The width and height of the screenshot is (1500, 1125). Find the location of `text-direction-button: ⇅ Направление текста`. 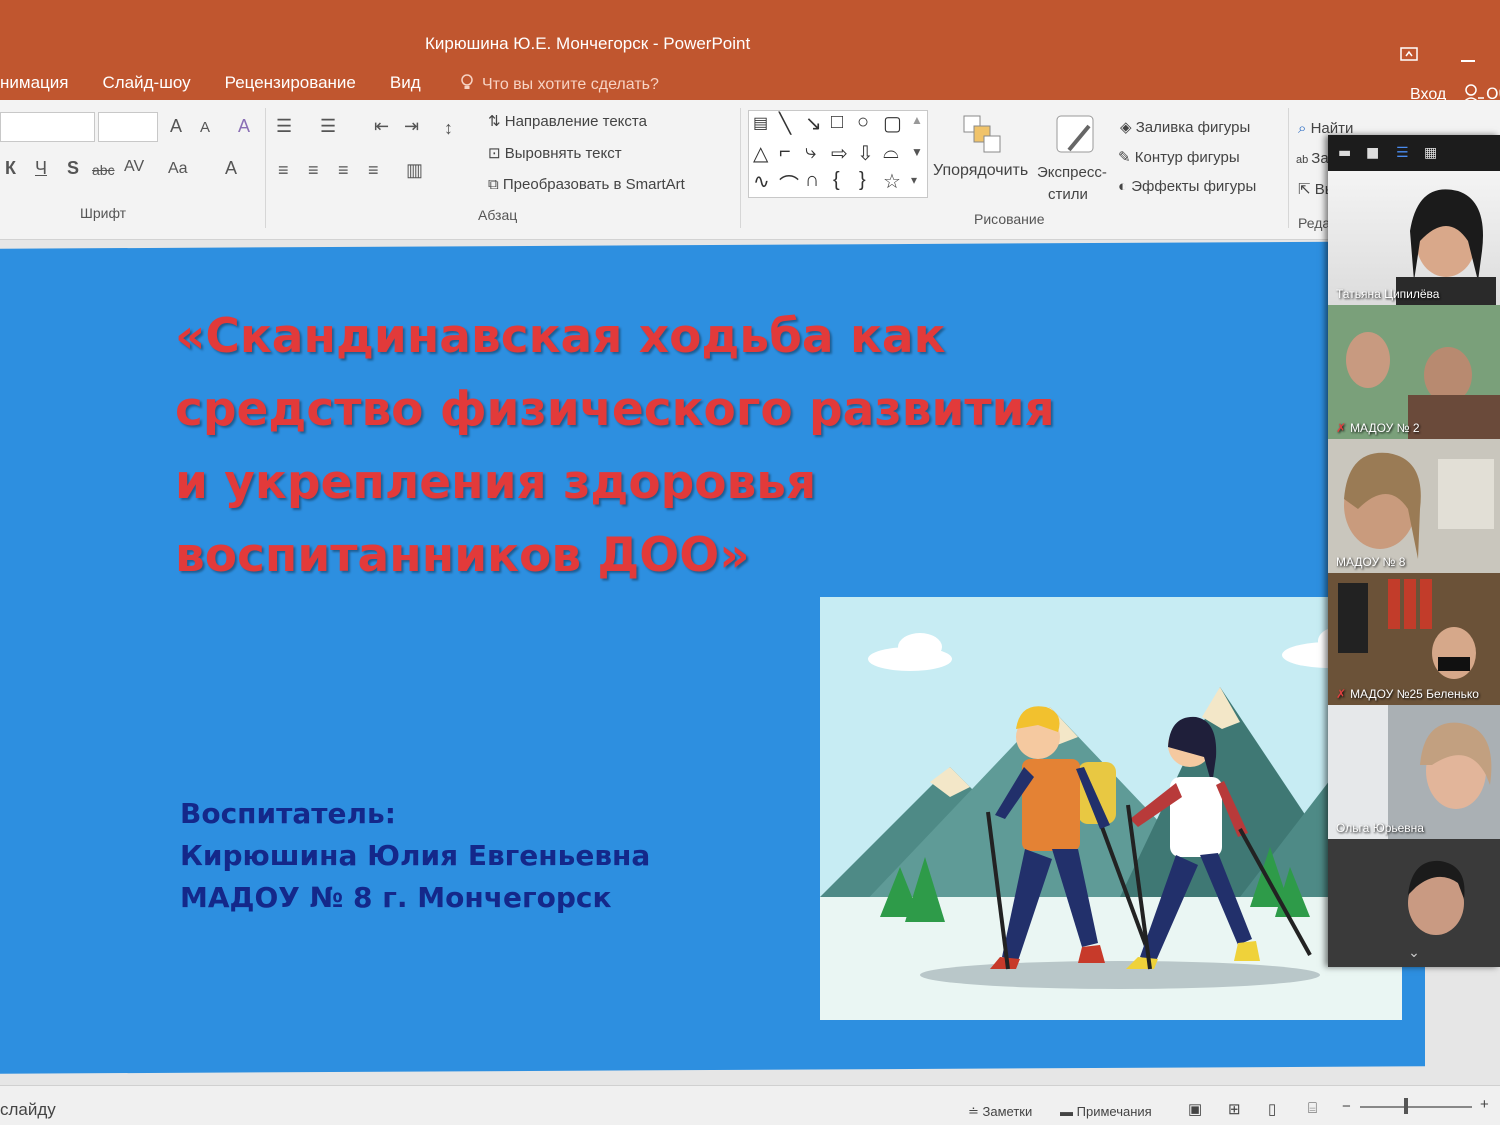

text-direction-button: ⇅ Направление текста is located at coordinates (567, 121).